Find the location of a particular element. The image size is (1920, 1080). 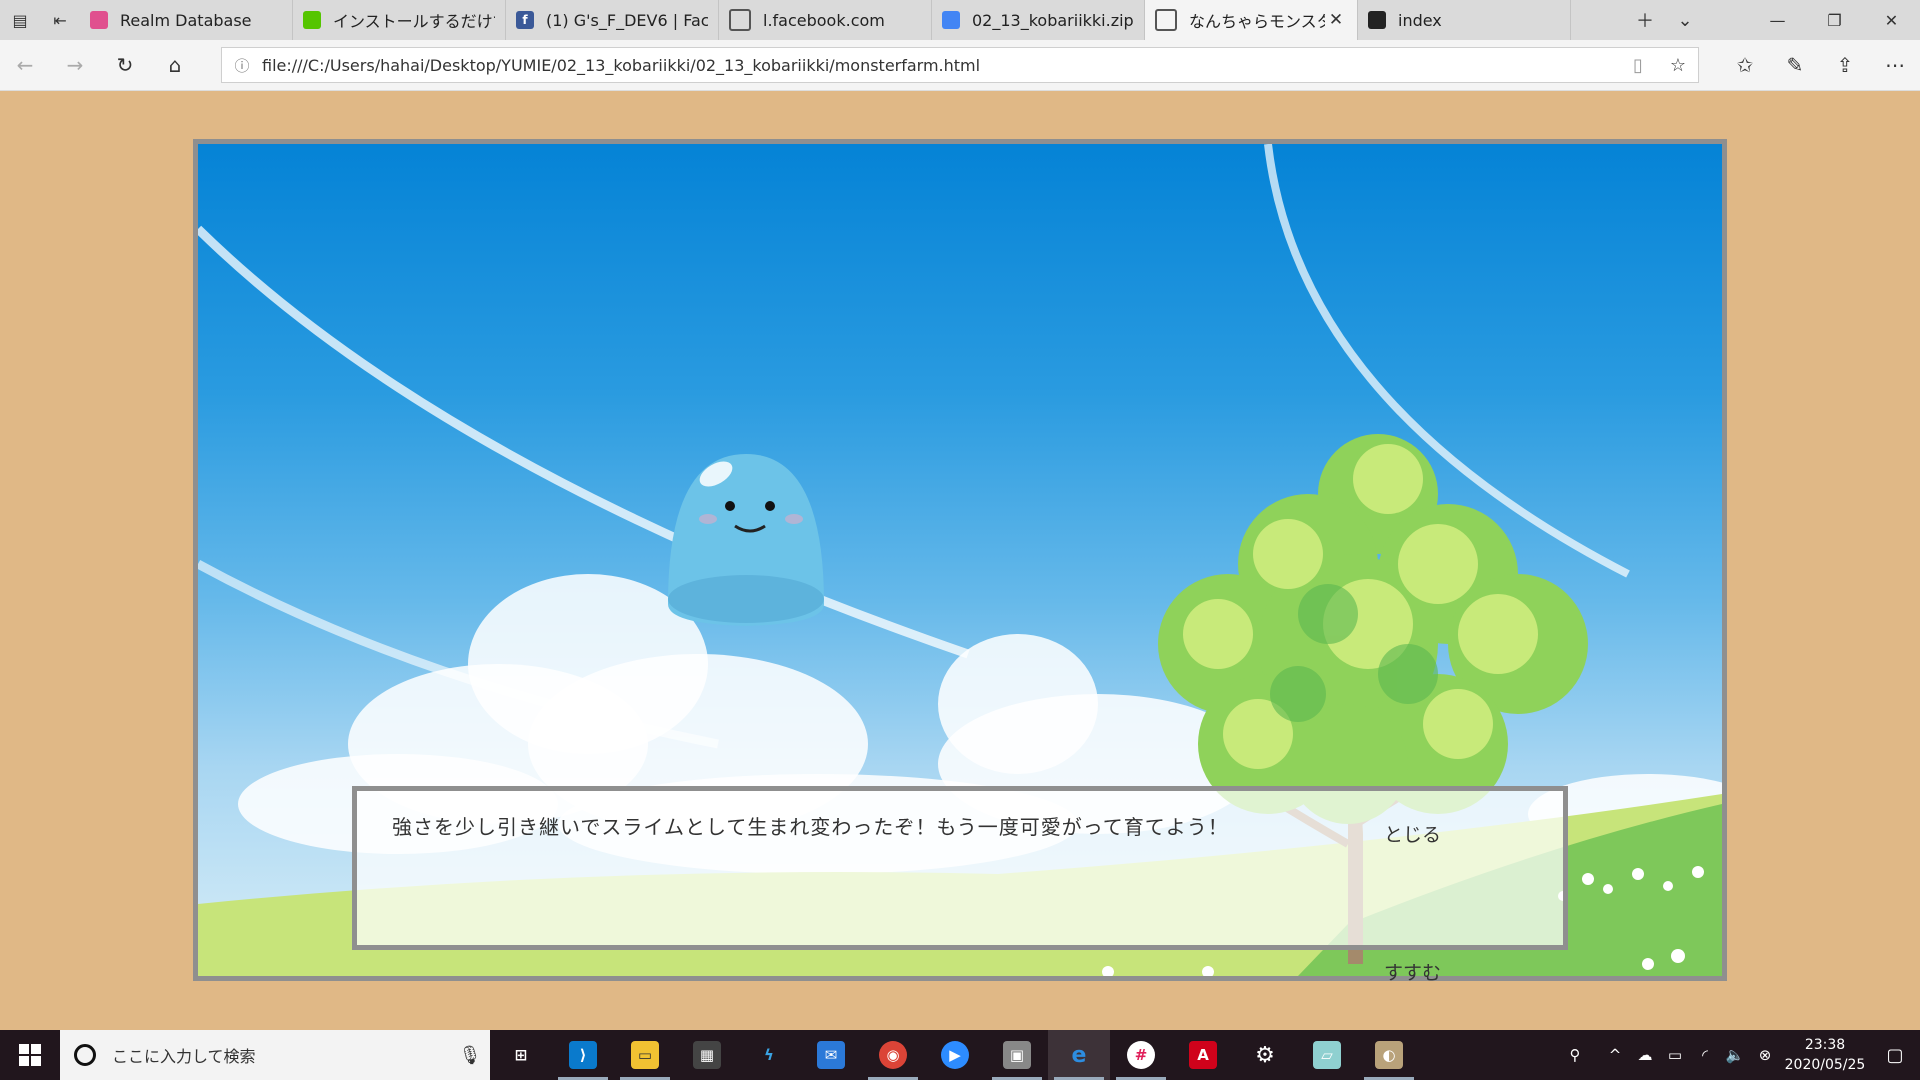

chrome-icon: ◉ is located at coordinates (893, 1055).